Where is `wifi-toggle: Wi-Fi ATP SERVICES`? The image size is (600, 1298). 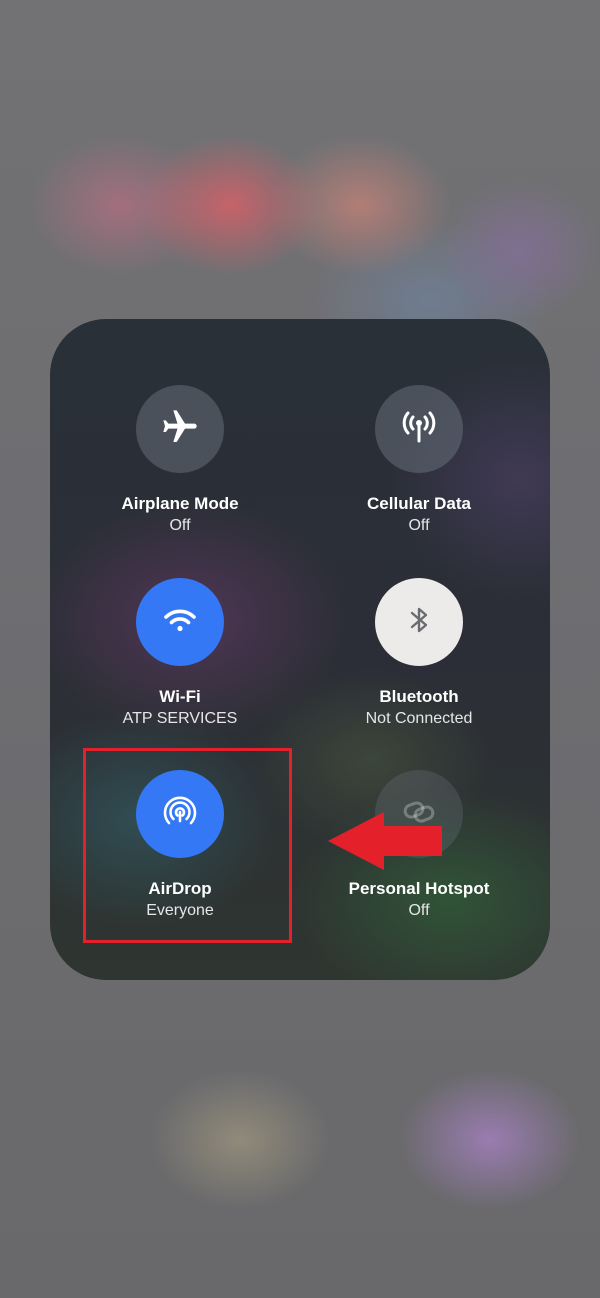
wifi-toggle: Wi-Fi ATP SERVICES is located at coordinates (180, 654).